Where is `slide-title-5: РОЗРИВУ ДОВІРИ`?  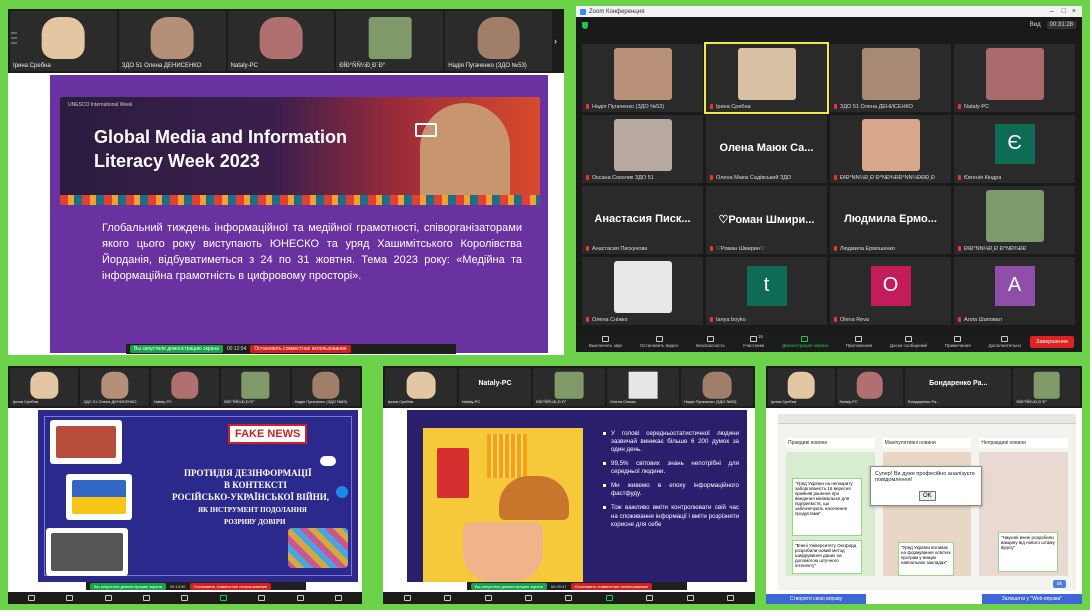
slide-title-5: РОЗРИВУ ДОВІРИ is located at coordinates (255, 522).